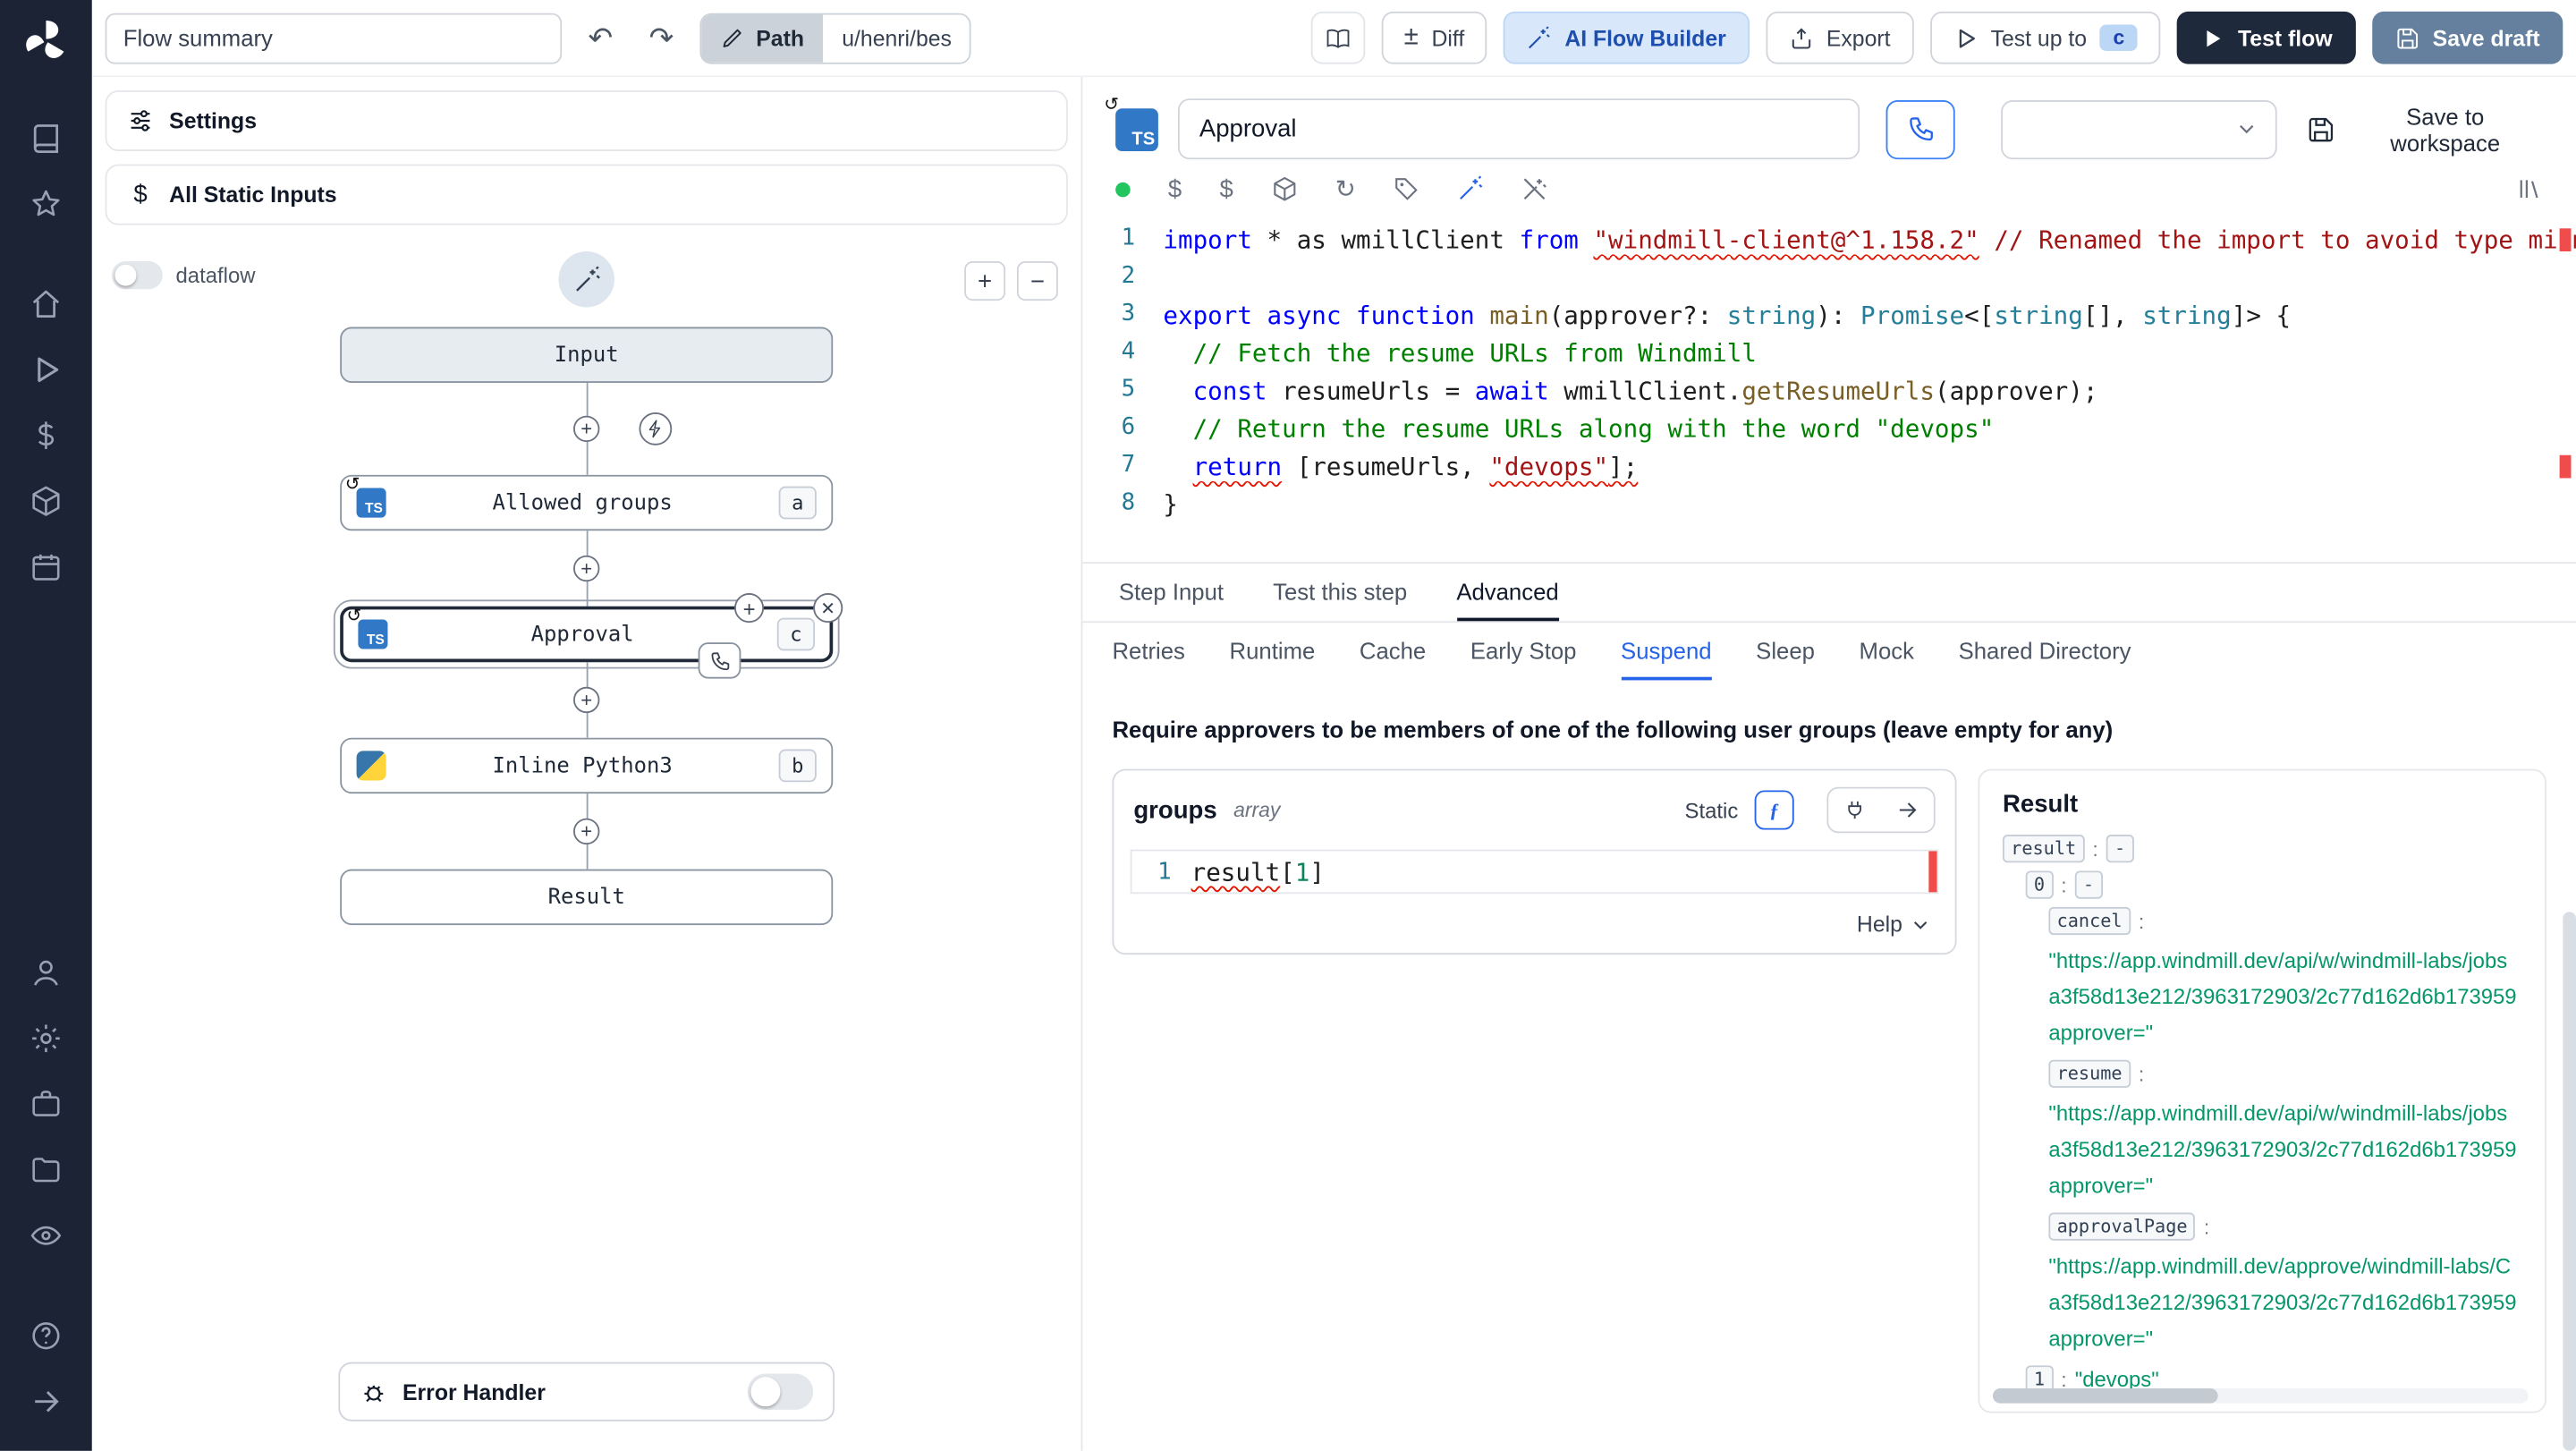  Describe the element at coordinates (749, 608) in the screenshot. I see `insert-step-button: +` at that location.